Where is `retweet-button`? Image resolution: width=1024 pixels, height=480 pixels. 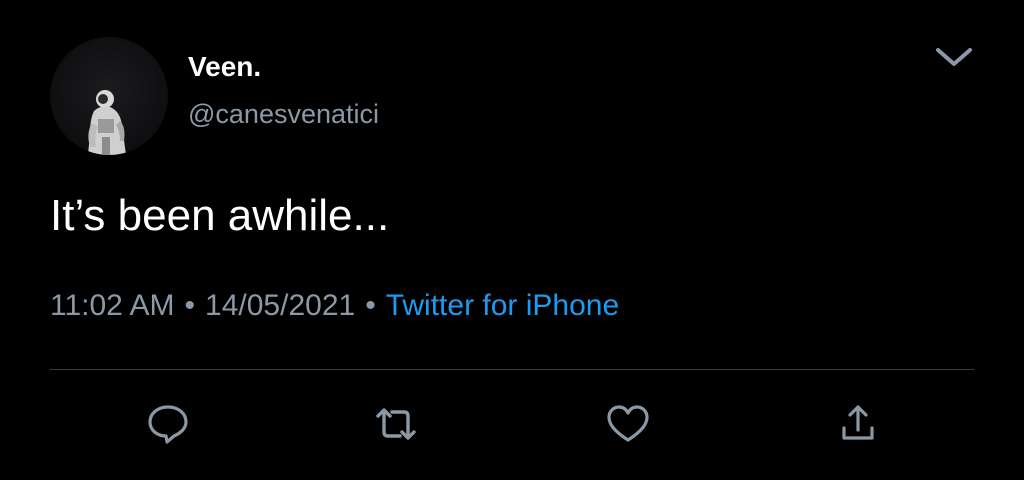
retweet-button is located at coordinates (396, 424).